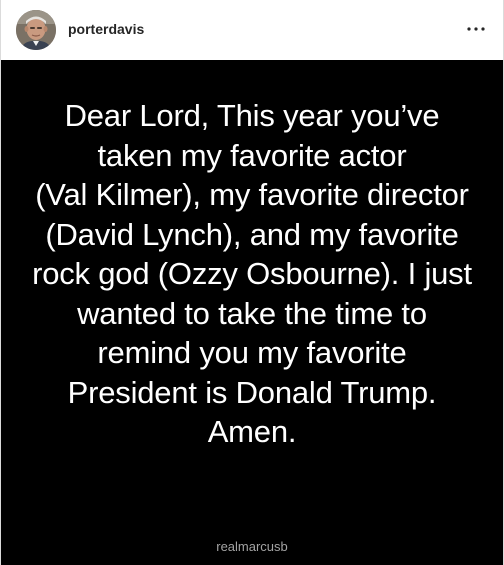 This screenshot has width=504, height=565. I want to click on more-options-icon, so click(476, 29).